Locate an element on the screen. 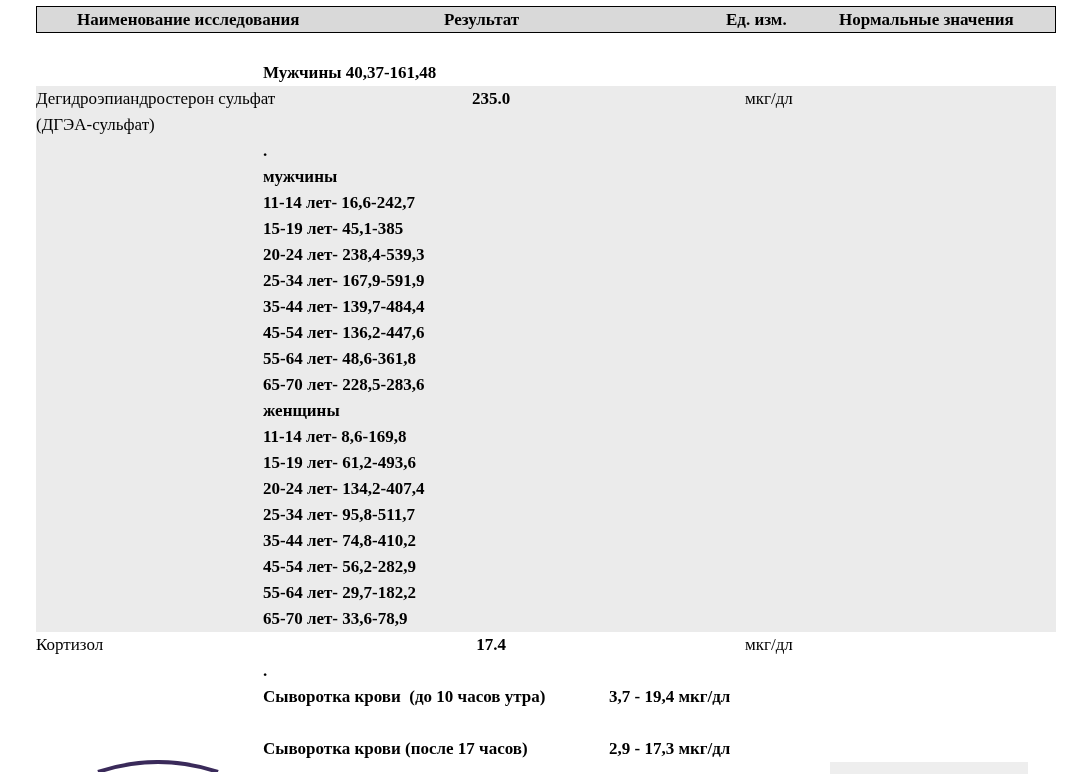  normal-values-text: 11-14 лет- 16,6-242,7 is located at coordinates (339, 202).